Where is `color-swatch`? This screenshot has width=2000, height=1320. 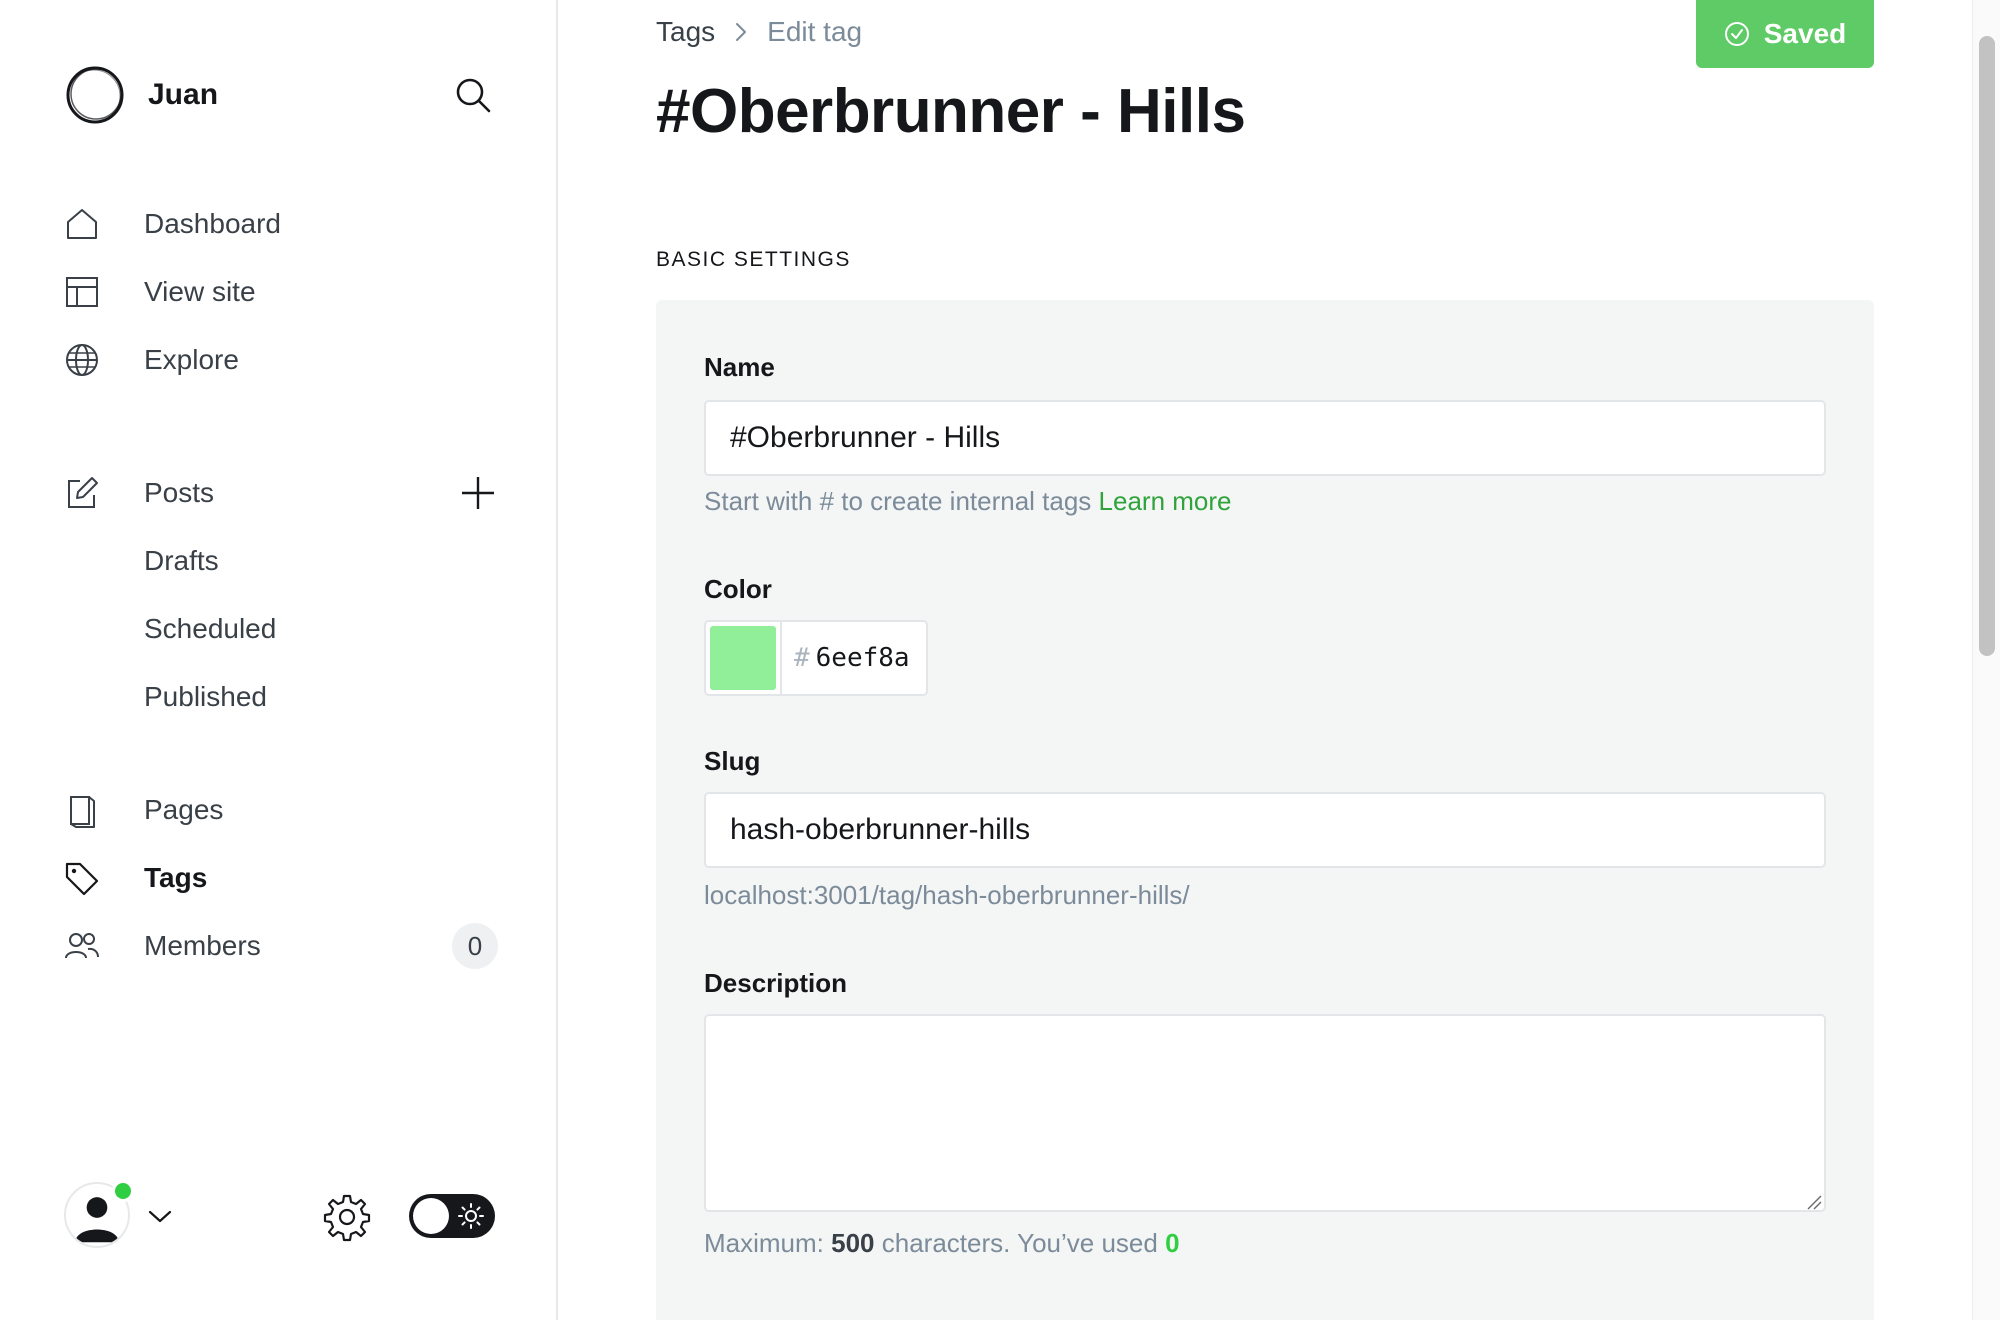 color-swatch is located at coordinates (743, 658).